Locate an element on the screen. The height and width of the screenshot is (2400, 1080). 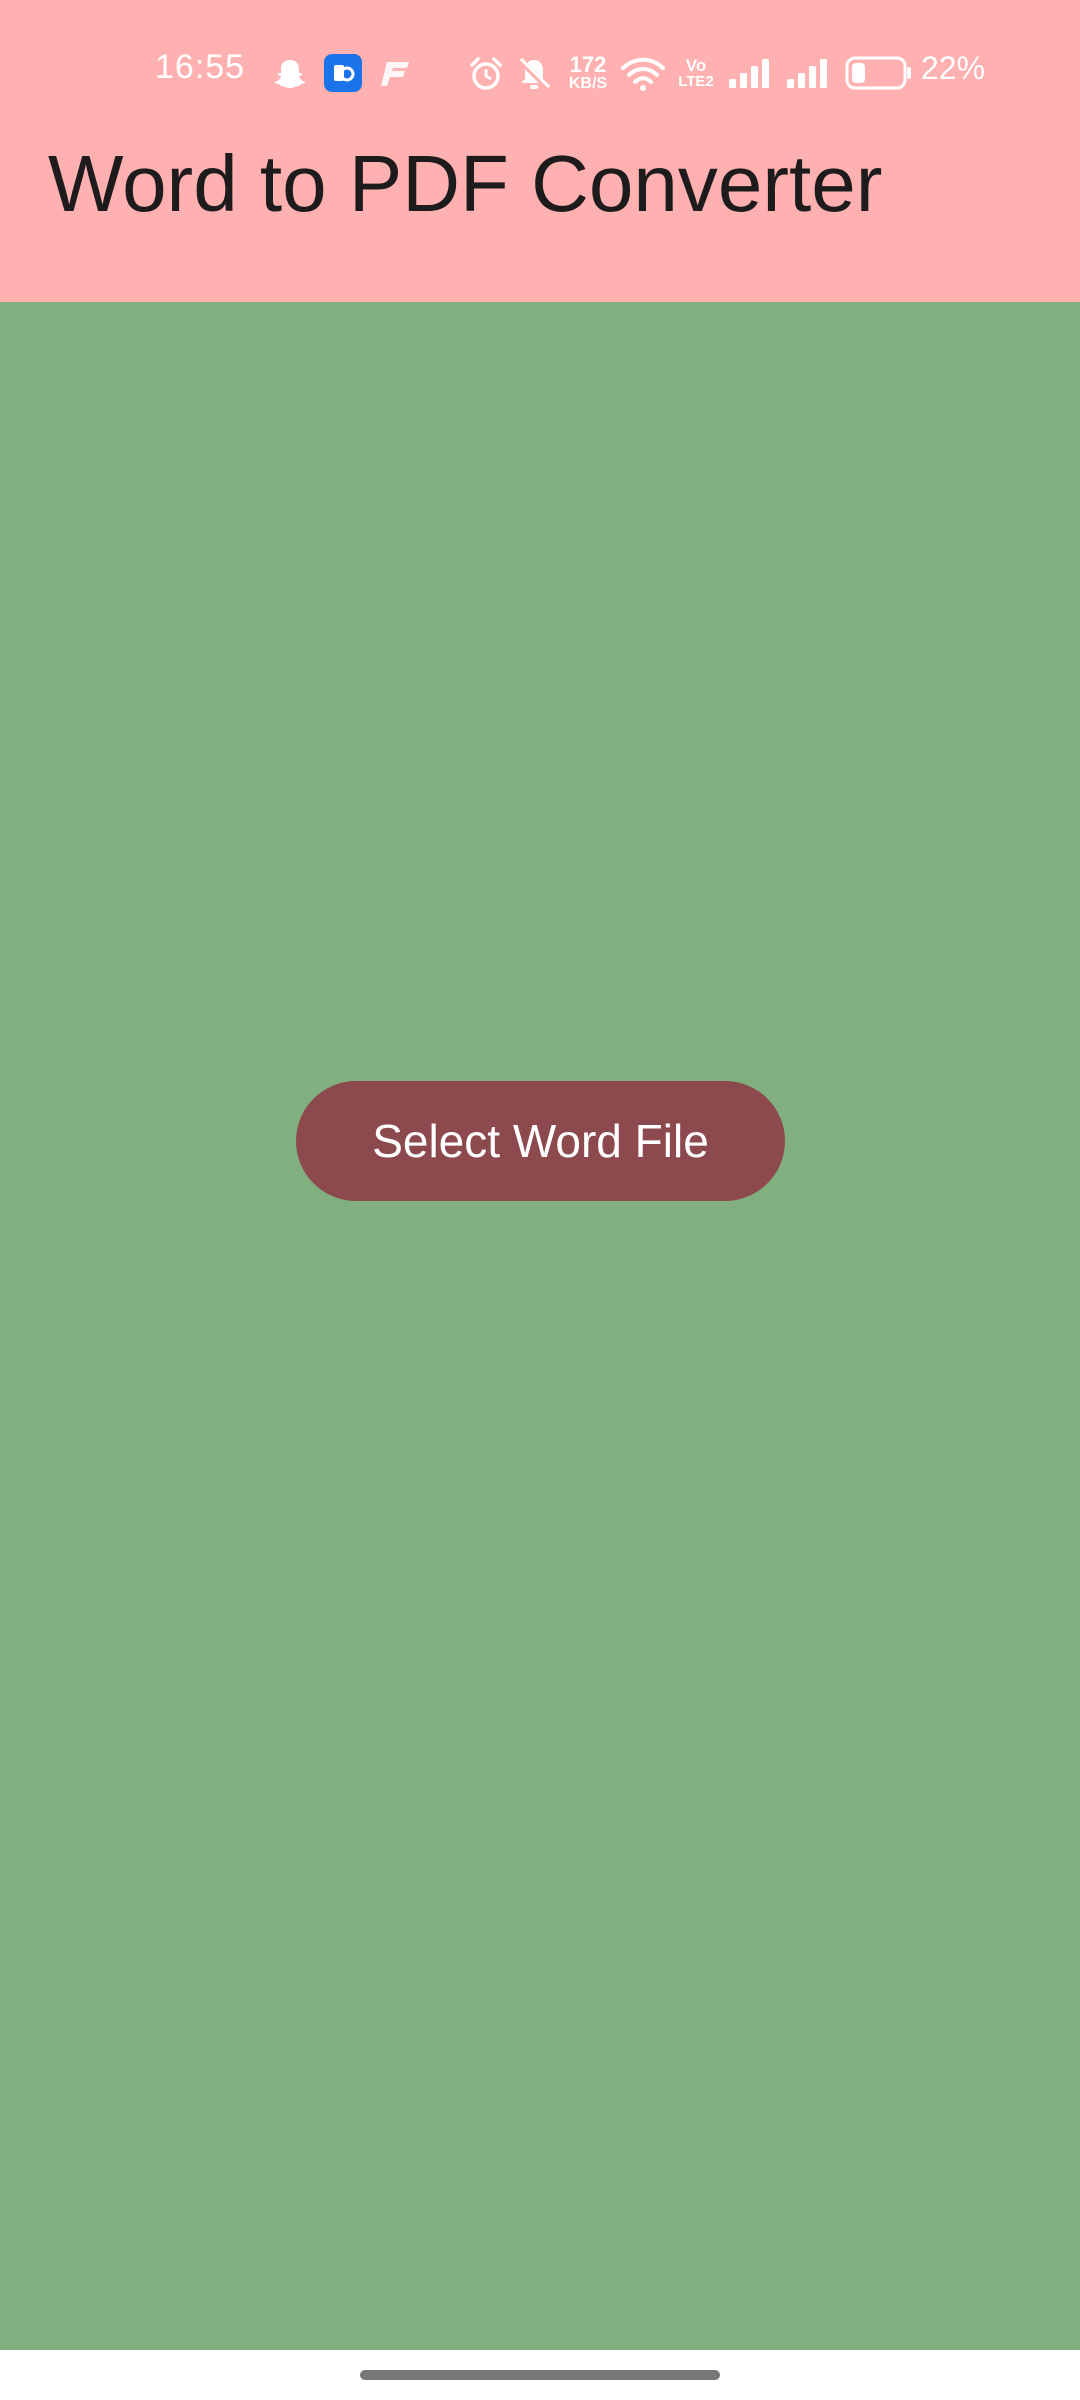
network-speed: 172 KB/S is located at coordinates (588, 73).